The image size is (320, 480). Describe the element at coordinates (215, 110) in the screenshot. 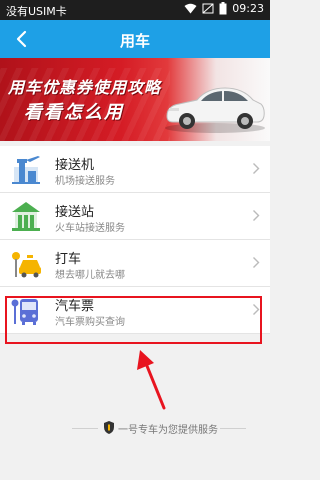

I see `car-image` at that location.